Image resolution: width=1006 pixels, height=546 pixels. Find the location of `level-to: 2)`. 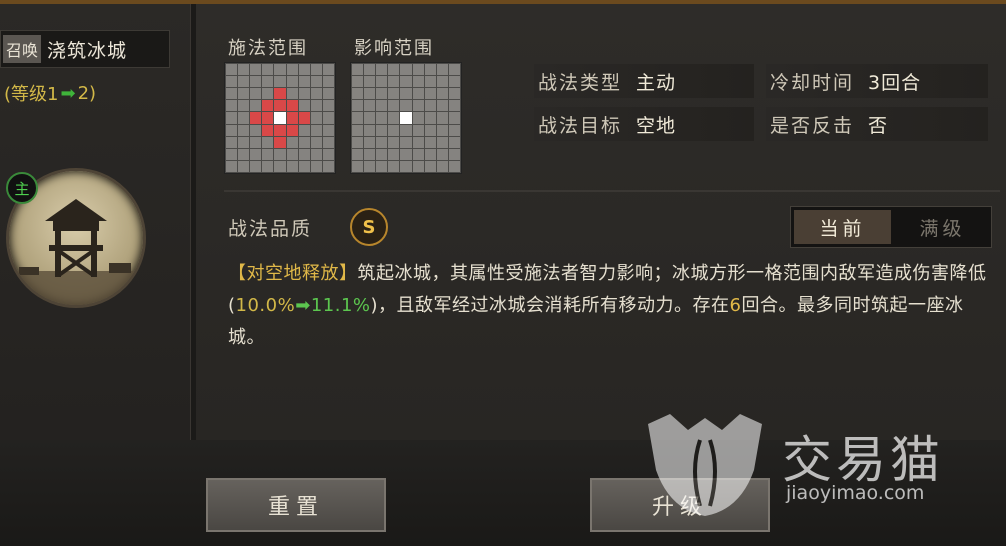

level-to: 2) is located at coordinates (87, 93).